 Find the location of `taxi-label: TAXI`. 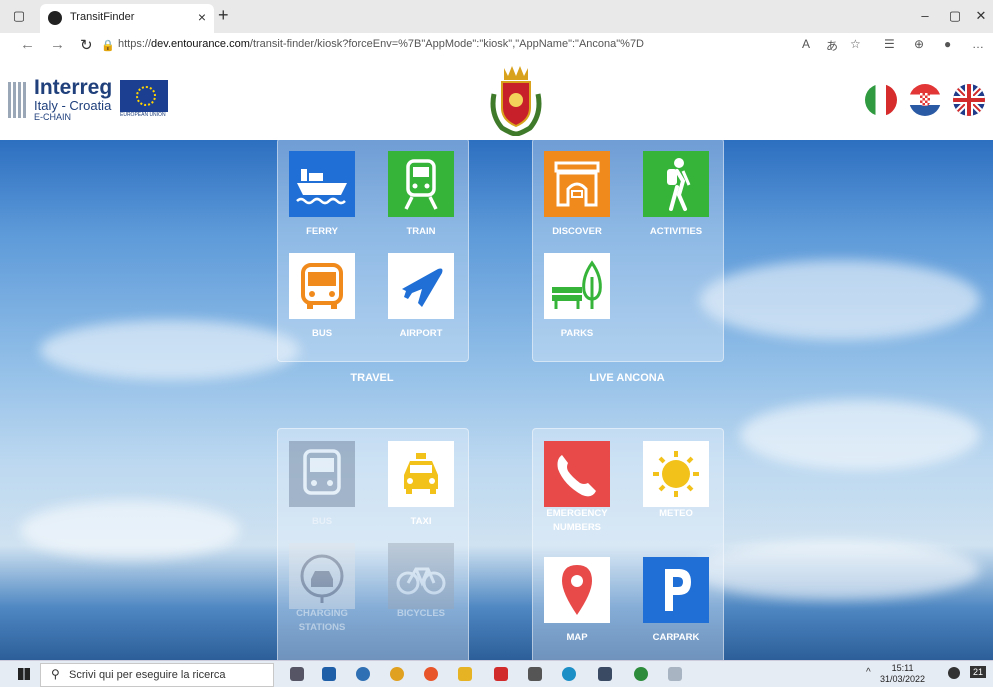

taxi-label: TAXI is located at coordinates (421, 521).